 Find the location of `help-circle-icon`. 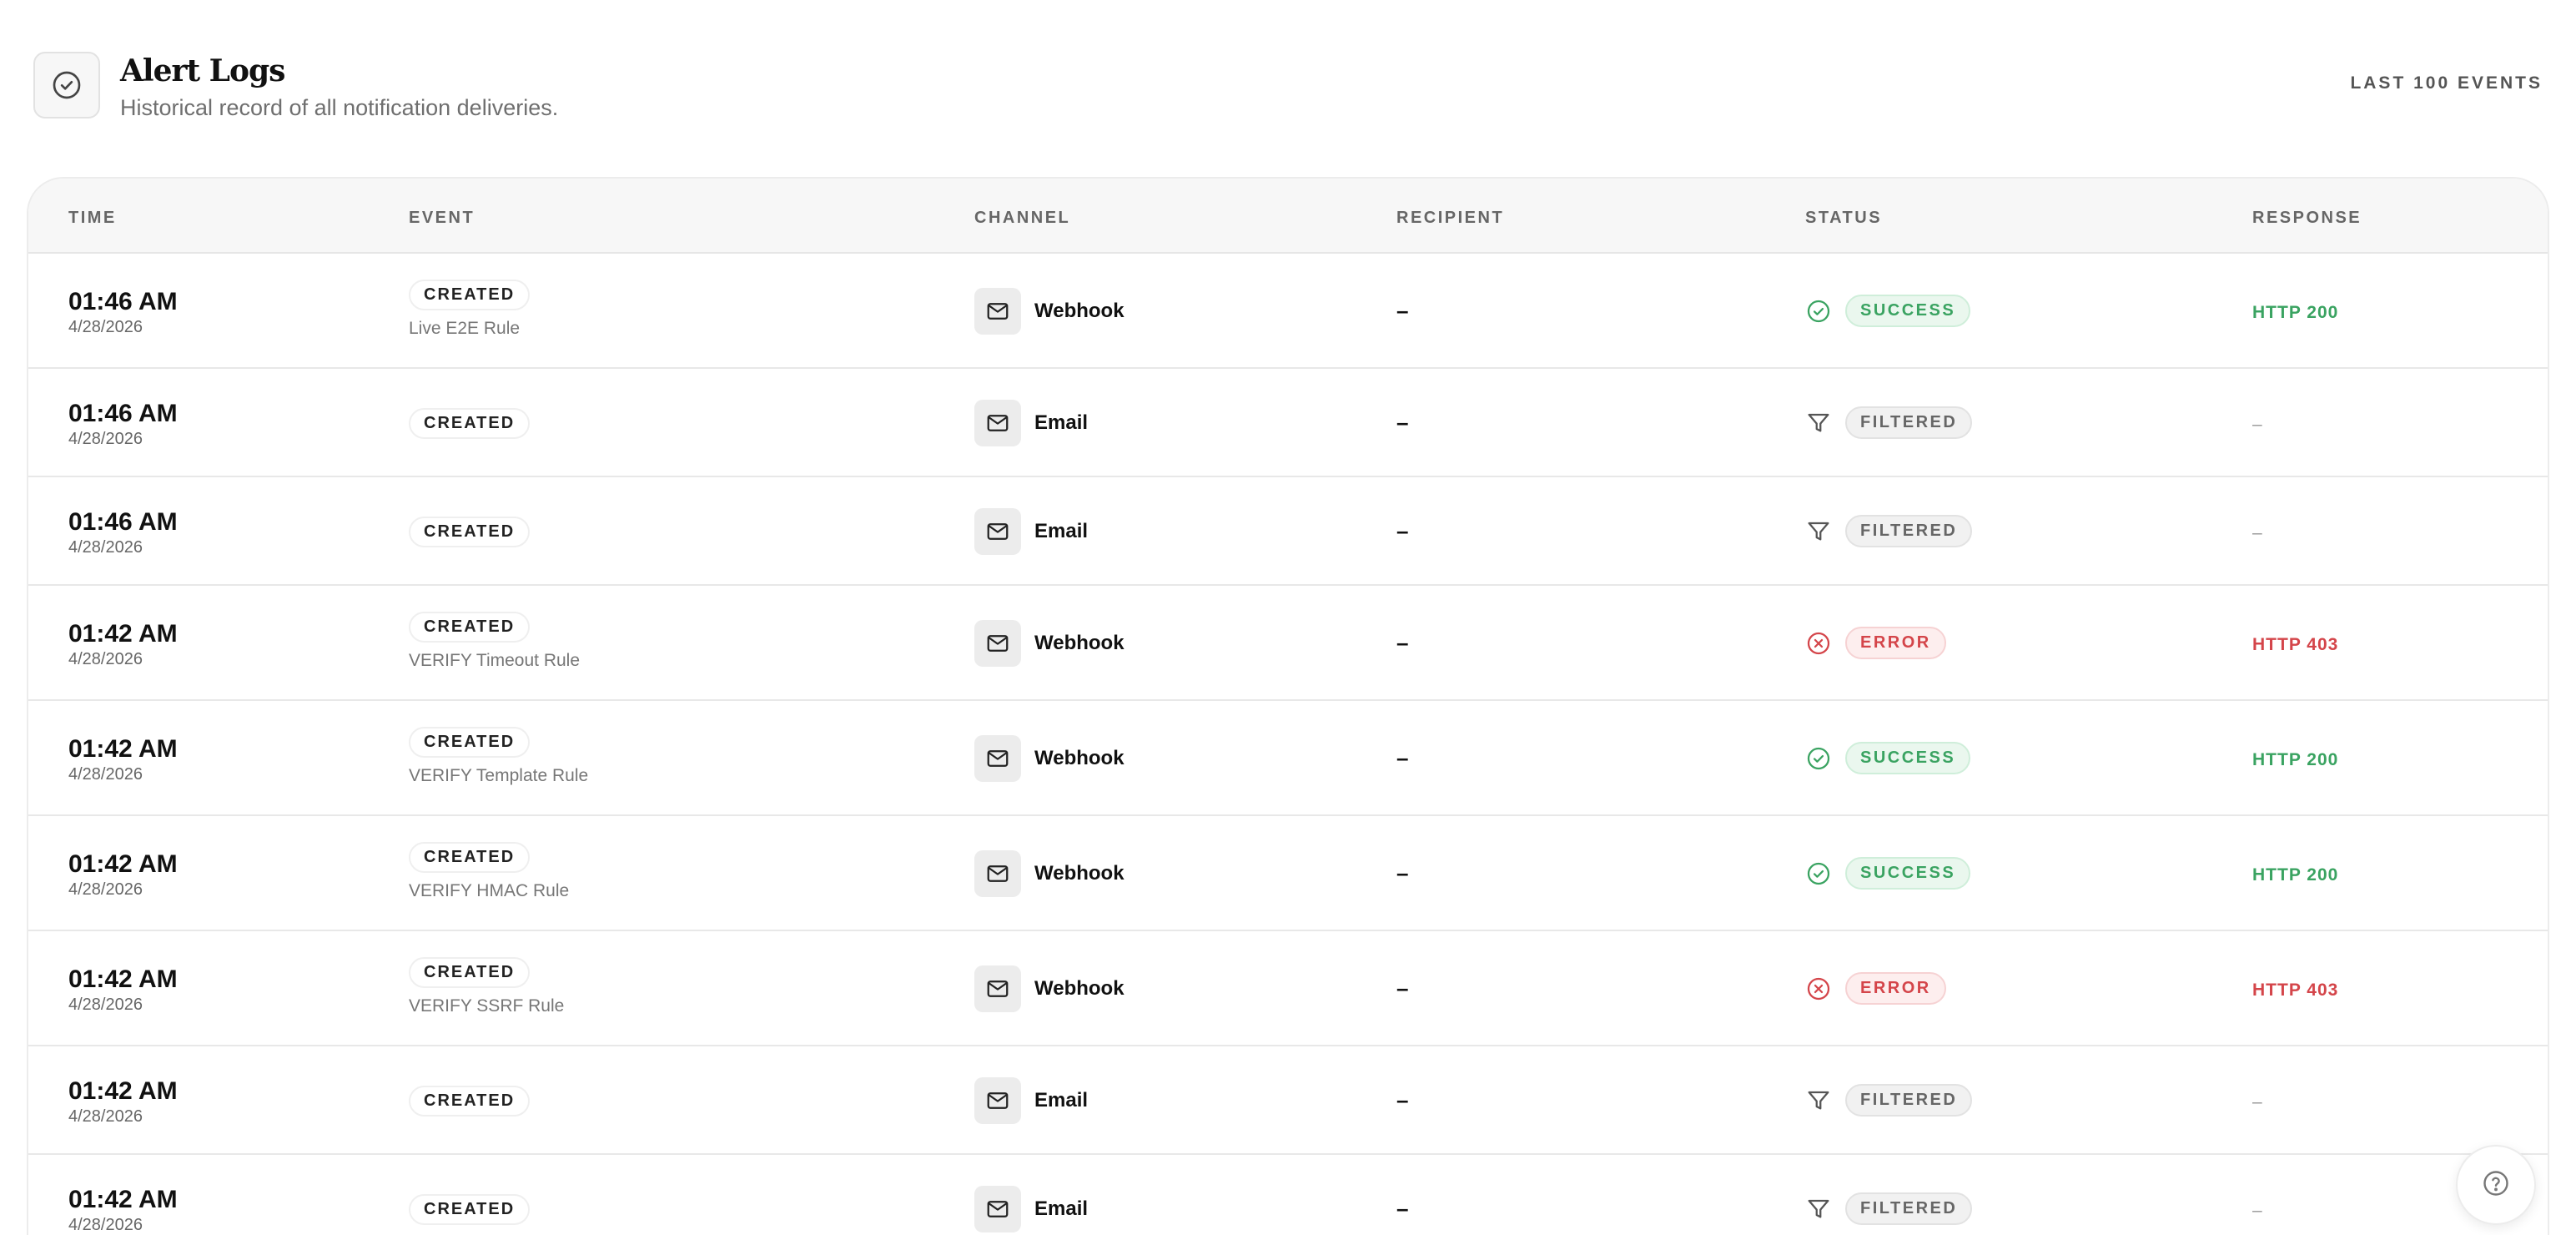

help-circle-icon is located at coordinates (2496, 1185).